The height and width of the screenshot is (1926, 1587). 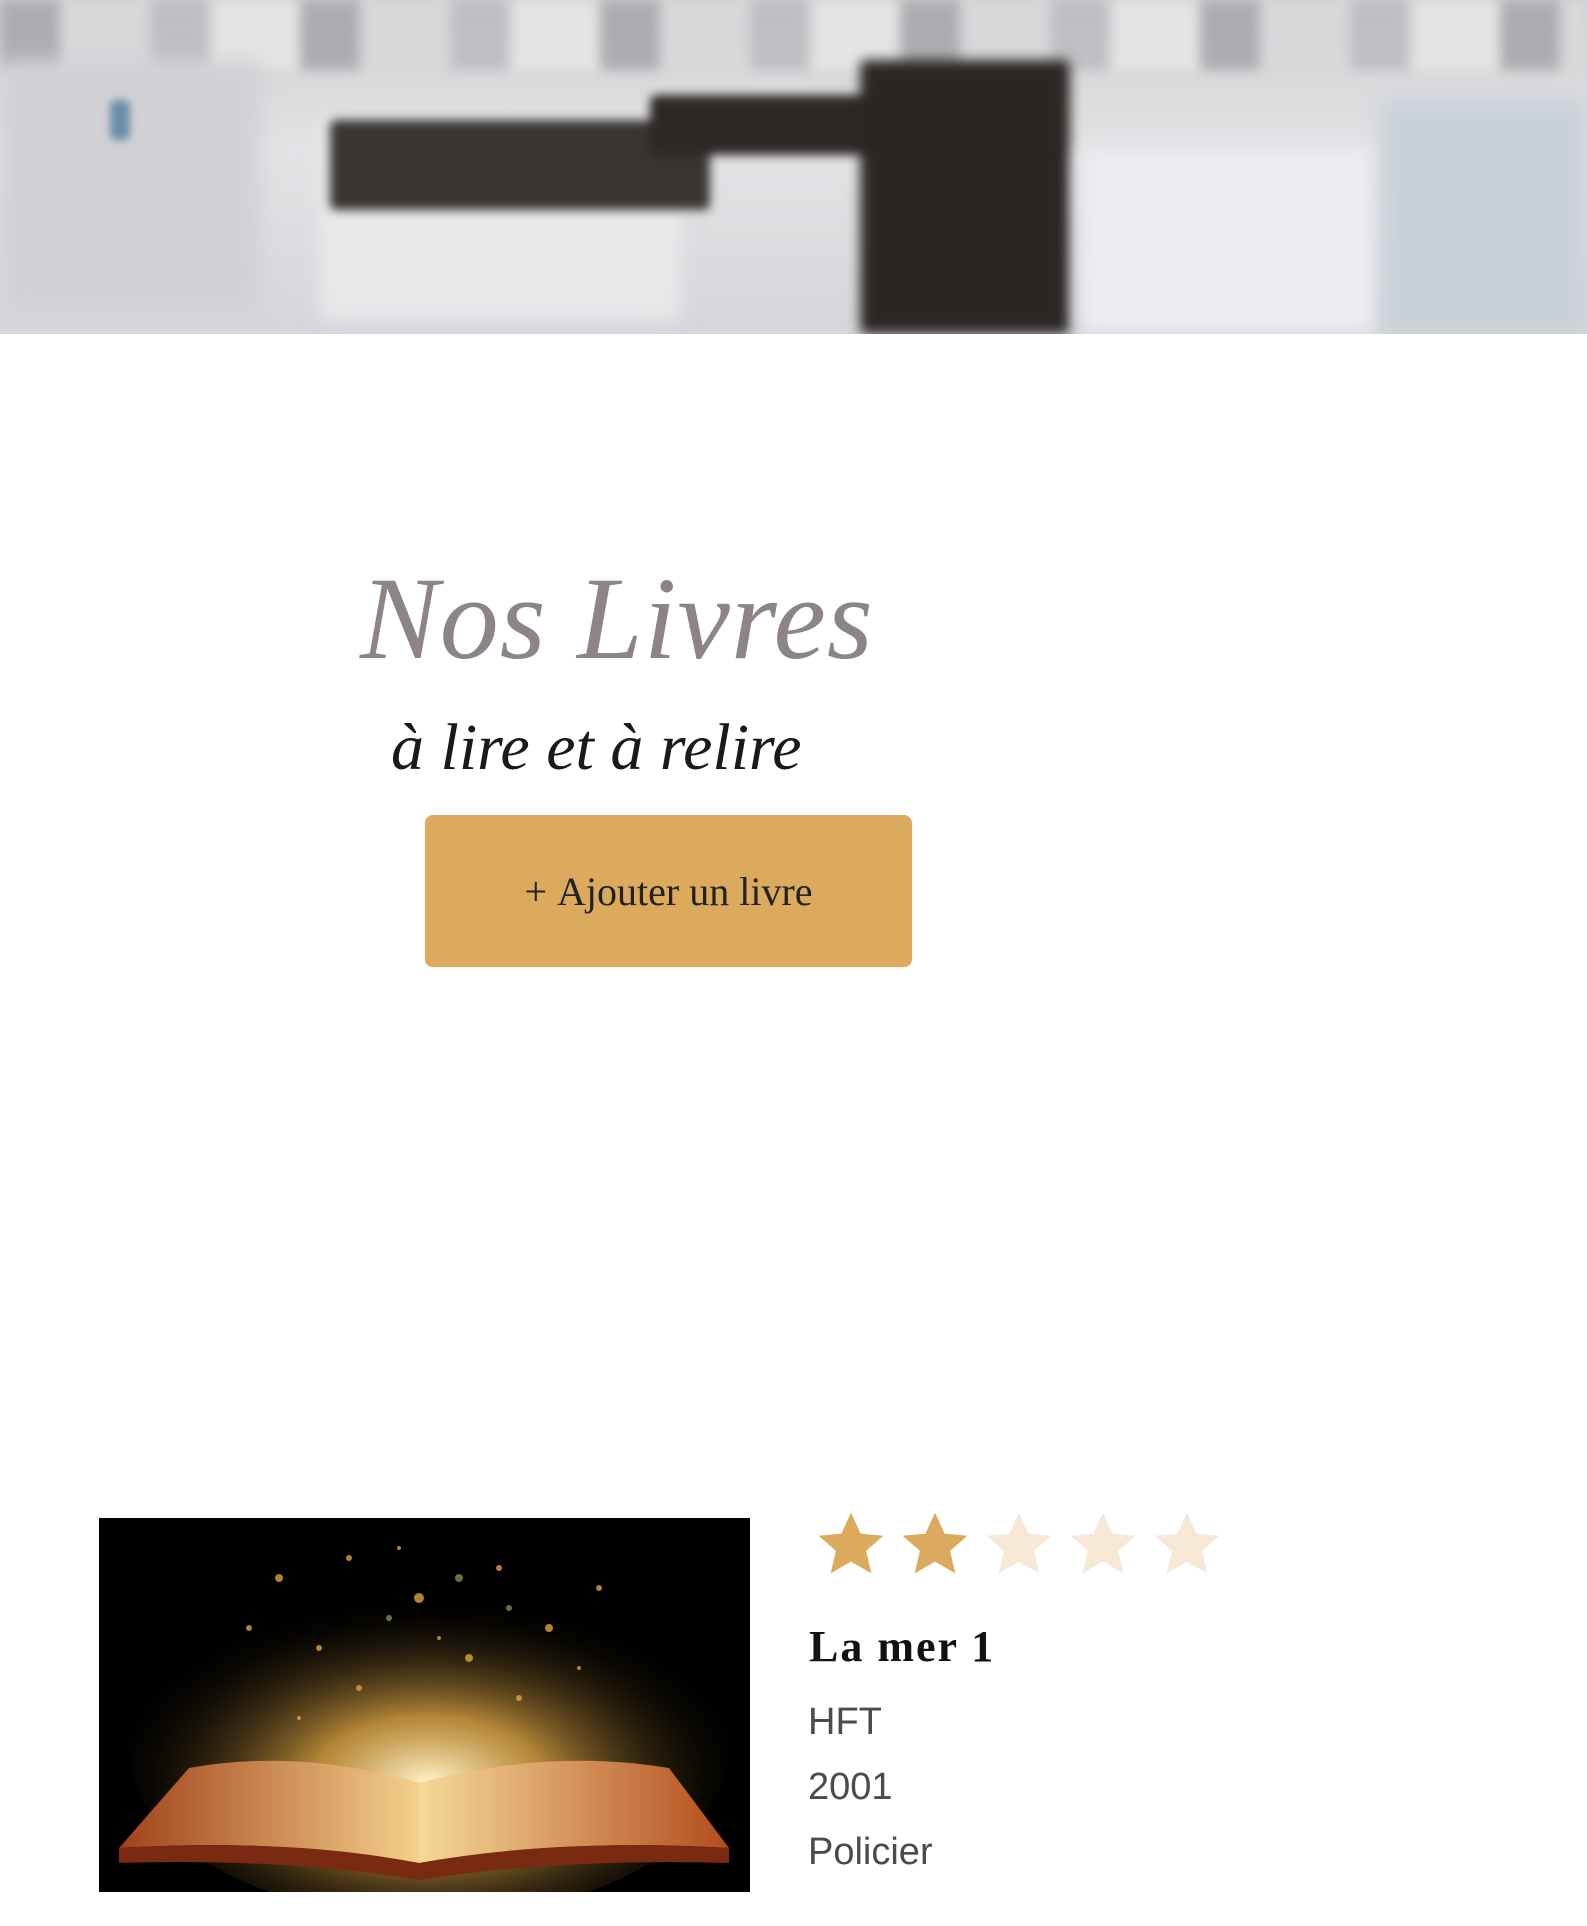 What do you see at coordinates (845, 1722) in the screenshot?
I see `book-author: HFT` at bounding box center [845, 1722].